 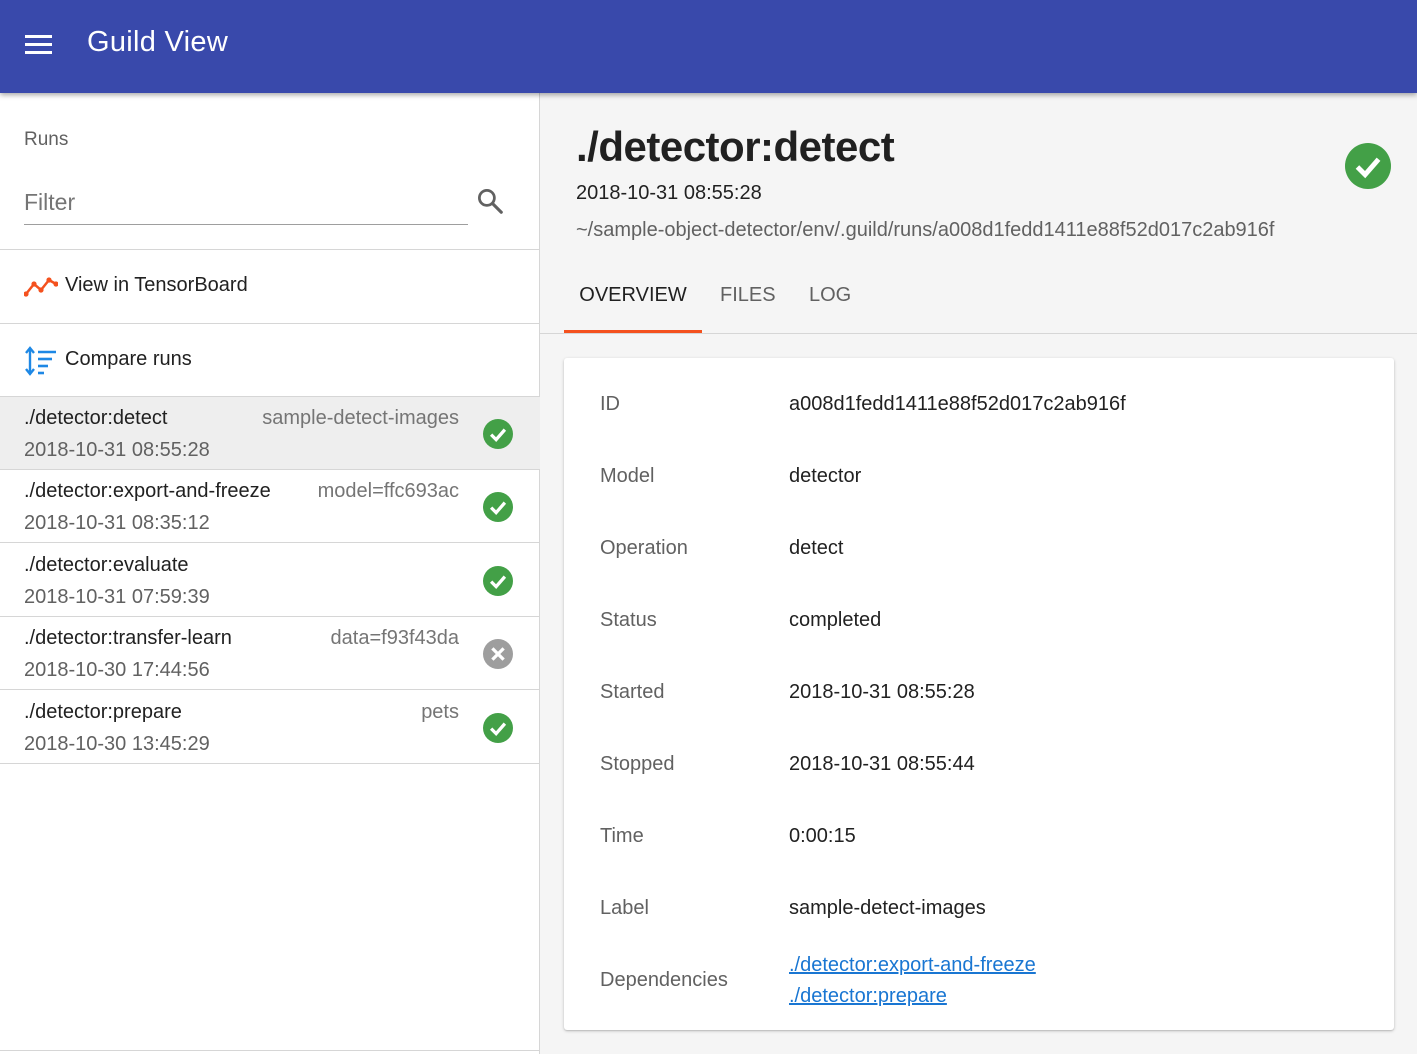 What do you see at coordinates (147, 491) in the screenshot?
I see `run-name: ./detector:export-and-freeze` at bounding box center [147, 491].